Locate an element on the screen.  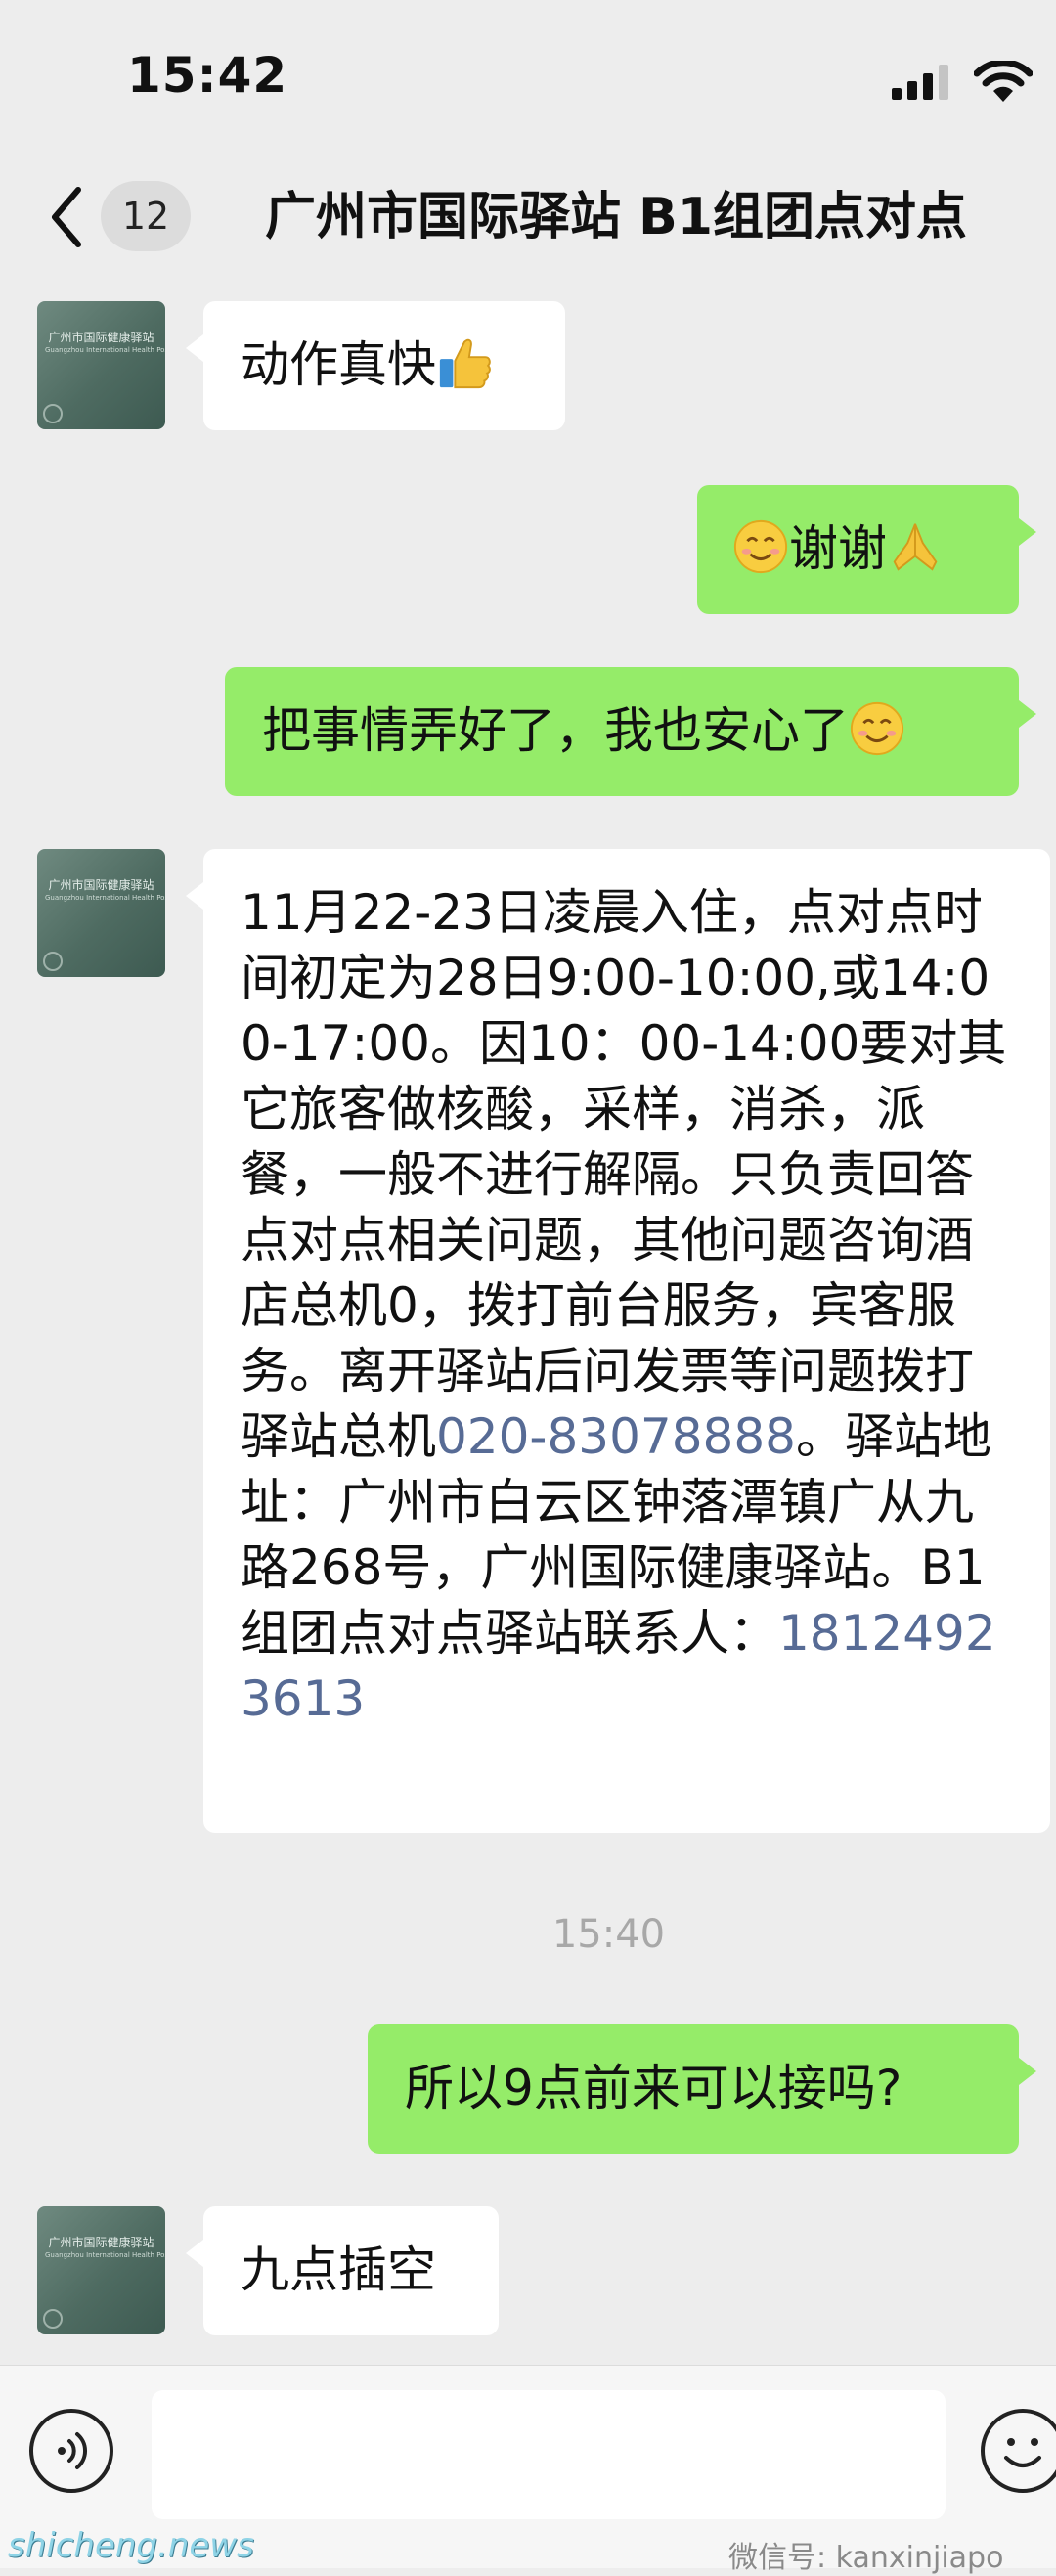
status-bar: 15:42 is located at coordinates (528, 80).